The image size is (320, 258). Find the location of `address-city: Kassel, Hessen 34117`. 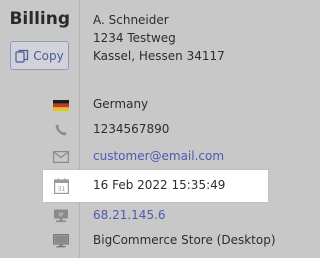

address-city: Kassel, Hessen 34117 is located at coordinates (159, 56).